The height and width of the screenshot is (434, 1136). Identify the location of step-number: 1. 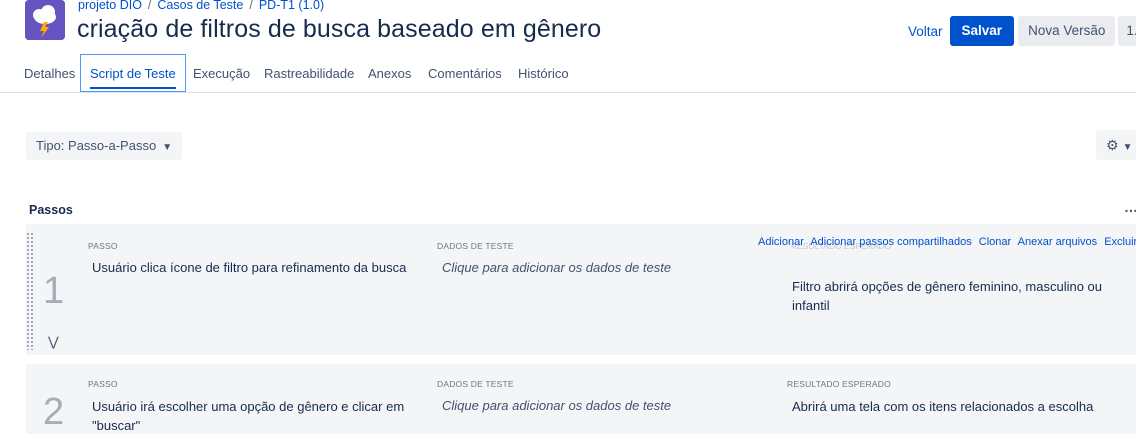
(54, 291).